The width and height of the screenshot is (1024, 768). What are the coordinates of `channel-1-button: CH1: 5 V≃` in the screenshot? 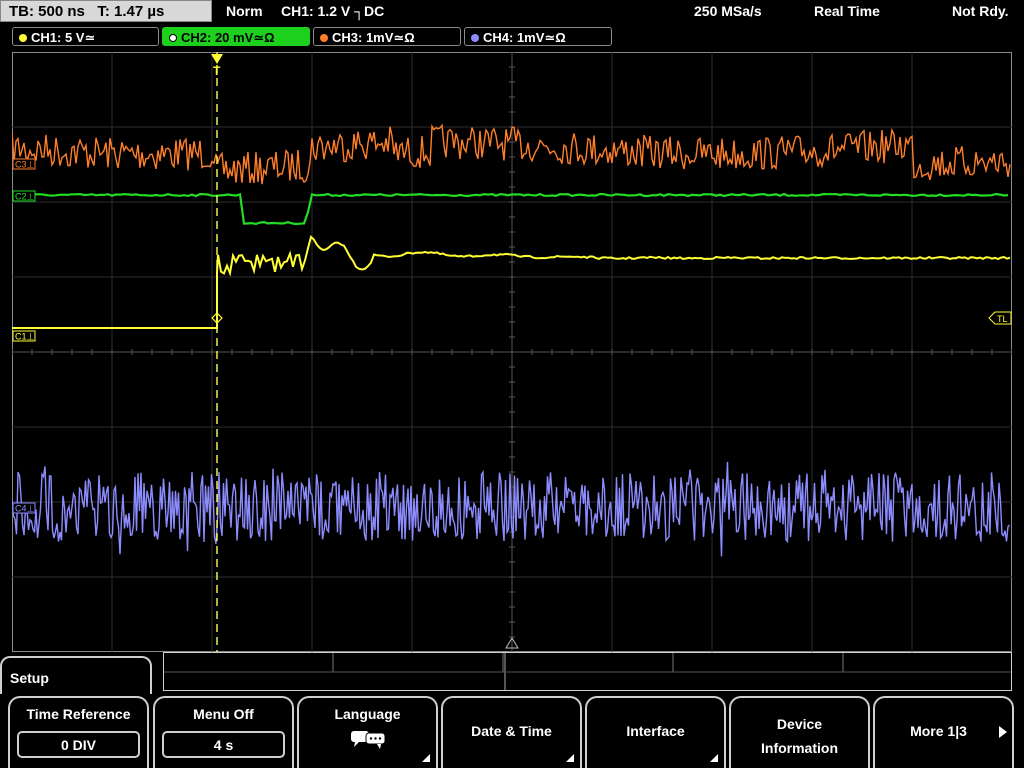 It's located at (85, 36).